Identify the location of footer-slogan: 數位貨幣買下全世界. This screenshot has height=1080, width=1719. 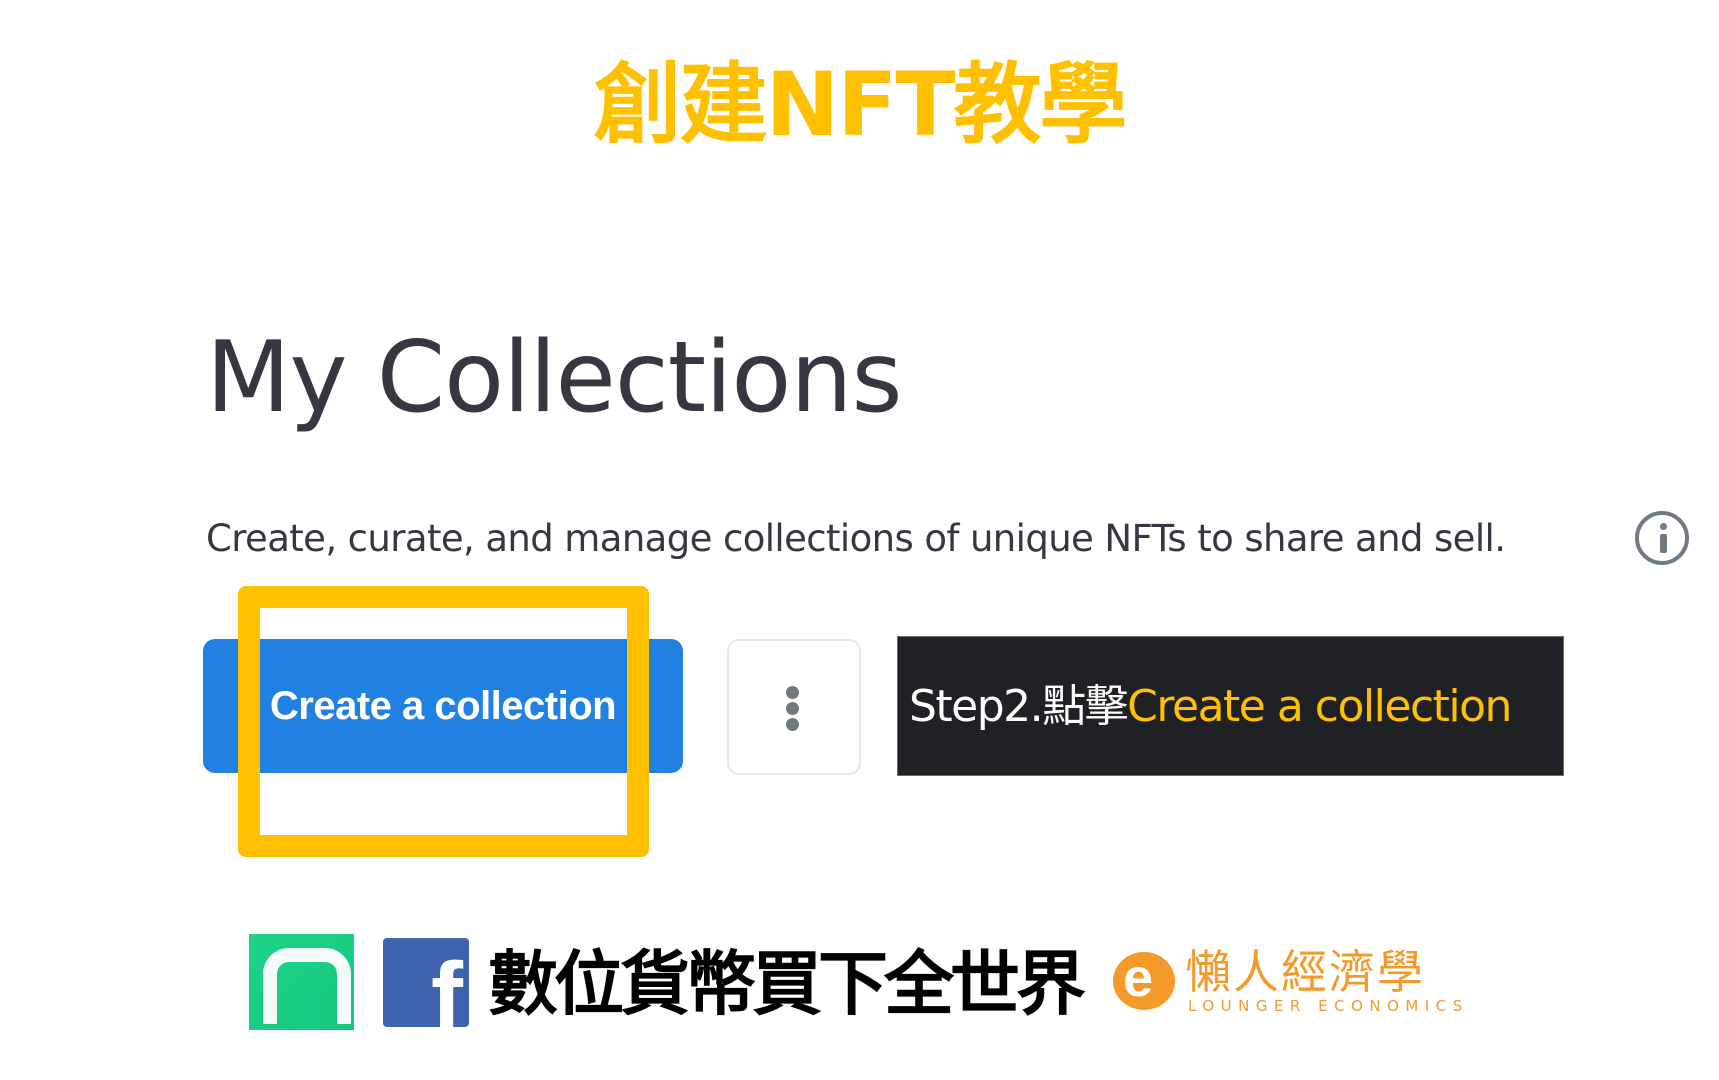
(787, 984).